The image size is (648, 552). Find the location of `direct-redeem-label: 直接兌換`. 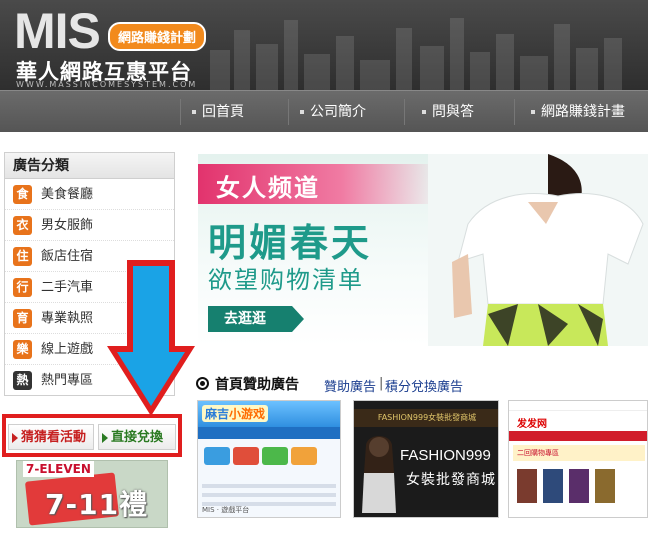

direct-redeem-label: 直接兌換 is located at coordinates (137, 437).